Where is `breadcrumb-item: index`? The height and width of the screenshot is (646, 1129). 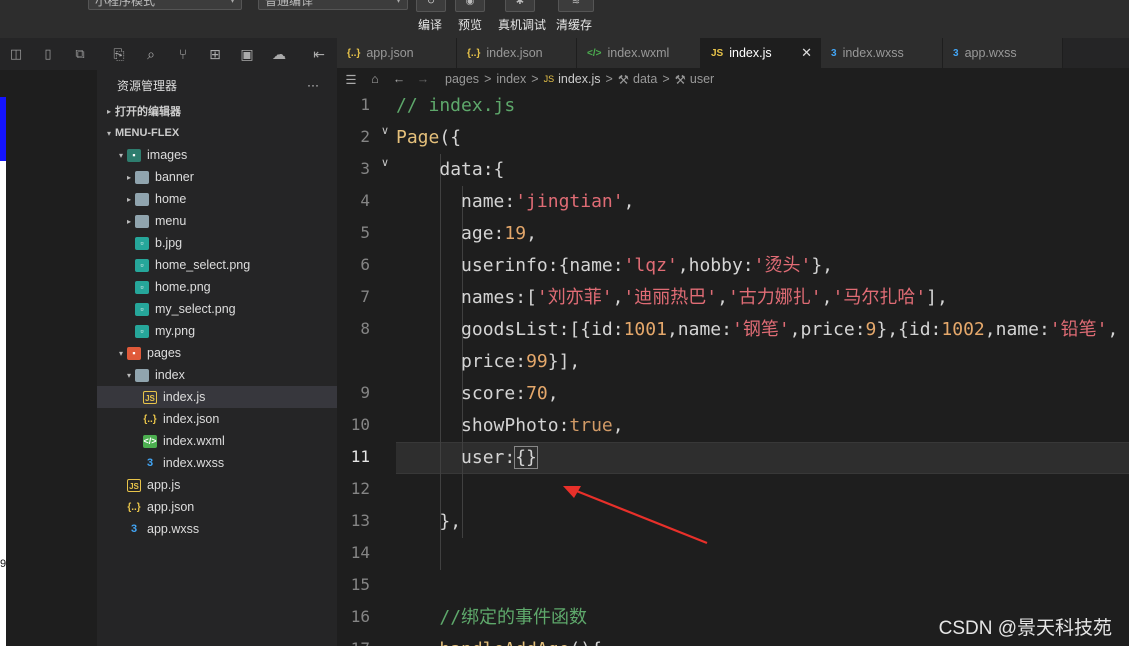 breadcrumb-item: index is located at coordinates (511, 79).